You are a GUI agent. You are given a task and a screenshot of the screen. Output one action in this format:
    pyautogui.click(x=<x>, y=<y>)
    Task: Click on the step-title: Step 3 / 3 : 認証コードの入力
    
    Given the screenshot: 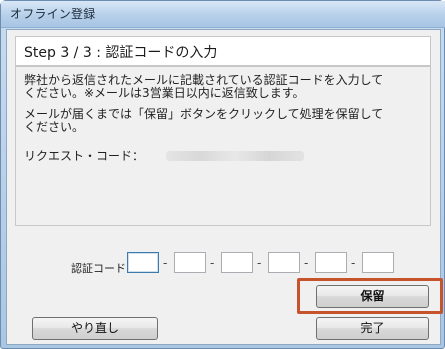 What is the action you would take?
    pyautogui.click(x=121, y=53)
    